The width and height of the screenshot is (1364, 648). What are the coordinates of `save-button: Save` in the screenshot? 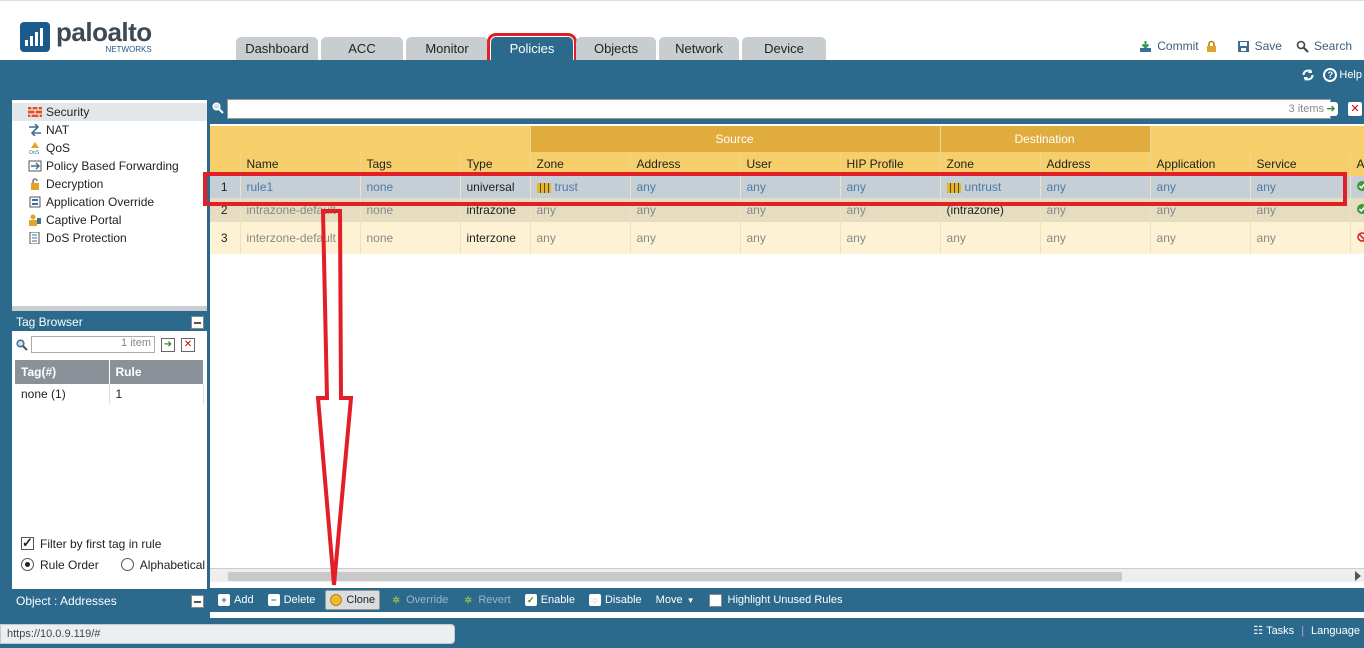 It's located at (1259, 46).